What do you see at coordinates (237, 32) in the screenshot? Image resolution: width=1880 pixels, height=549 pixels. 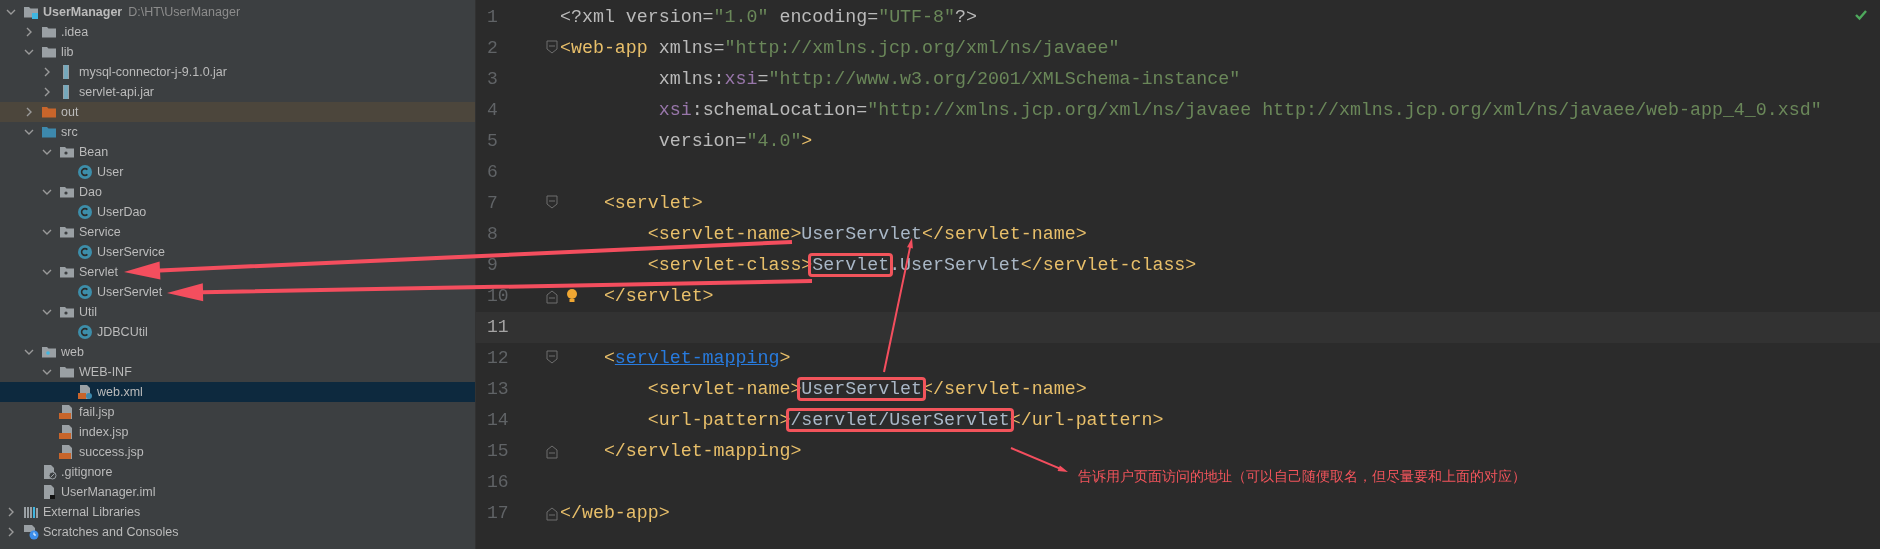 I see `tree-item: .idea` at bounding box center [237, 32].